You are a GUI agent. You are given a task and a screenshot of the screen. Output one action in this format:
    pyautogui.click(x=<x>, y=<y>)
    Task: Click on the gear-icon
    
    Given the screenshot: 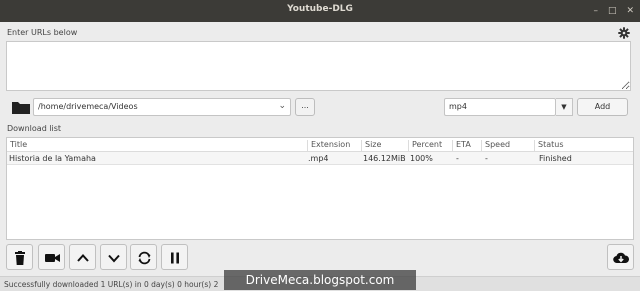 What is the action you would take?
    pyautogui.click(x=624, y=33)
    